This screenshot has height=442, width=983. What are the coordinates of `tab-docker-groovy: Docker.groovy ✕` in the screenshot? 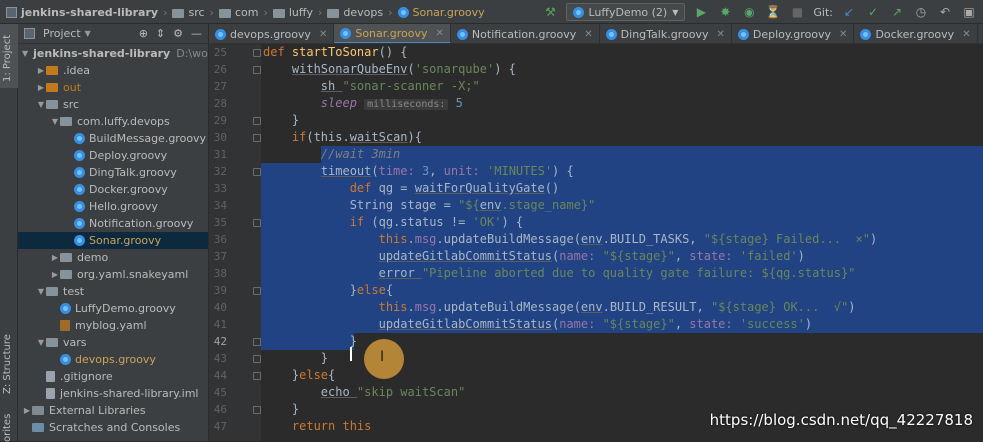 It's located at (916, 33).